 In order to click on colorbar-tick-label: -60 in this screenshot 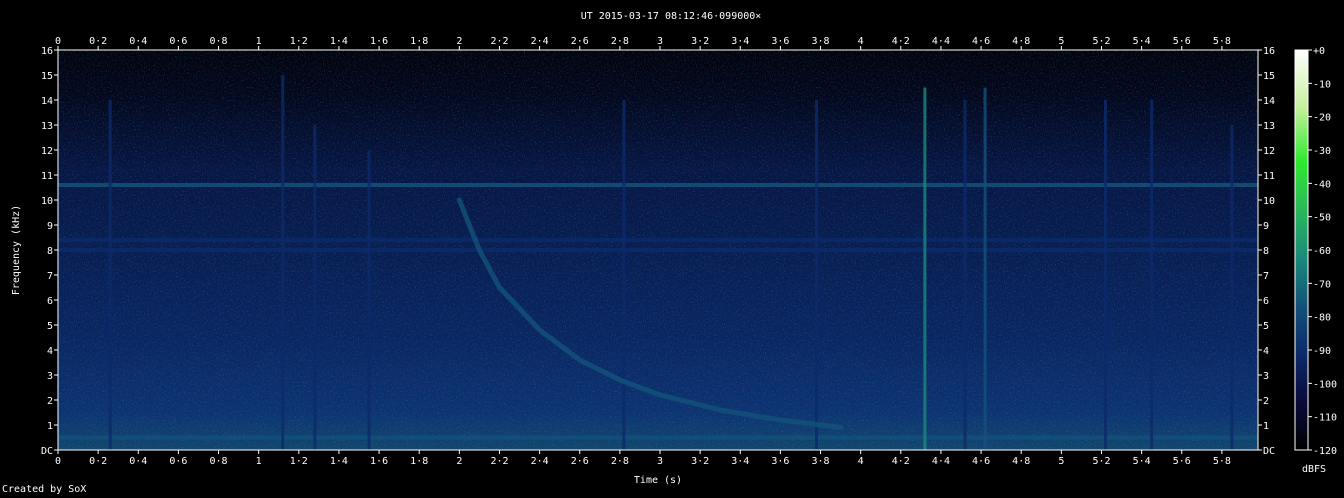, I will do `click(1322, 251)`.